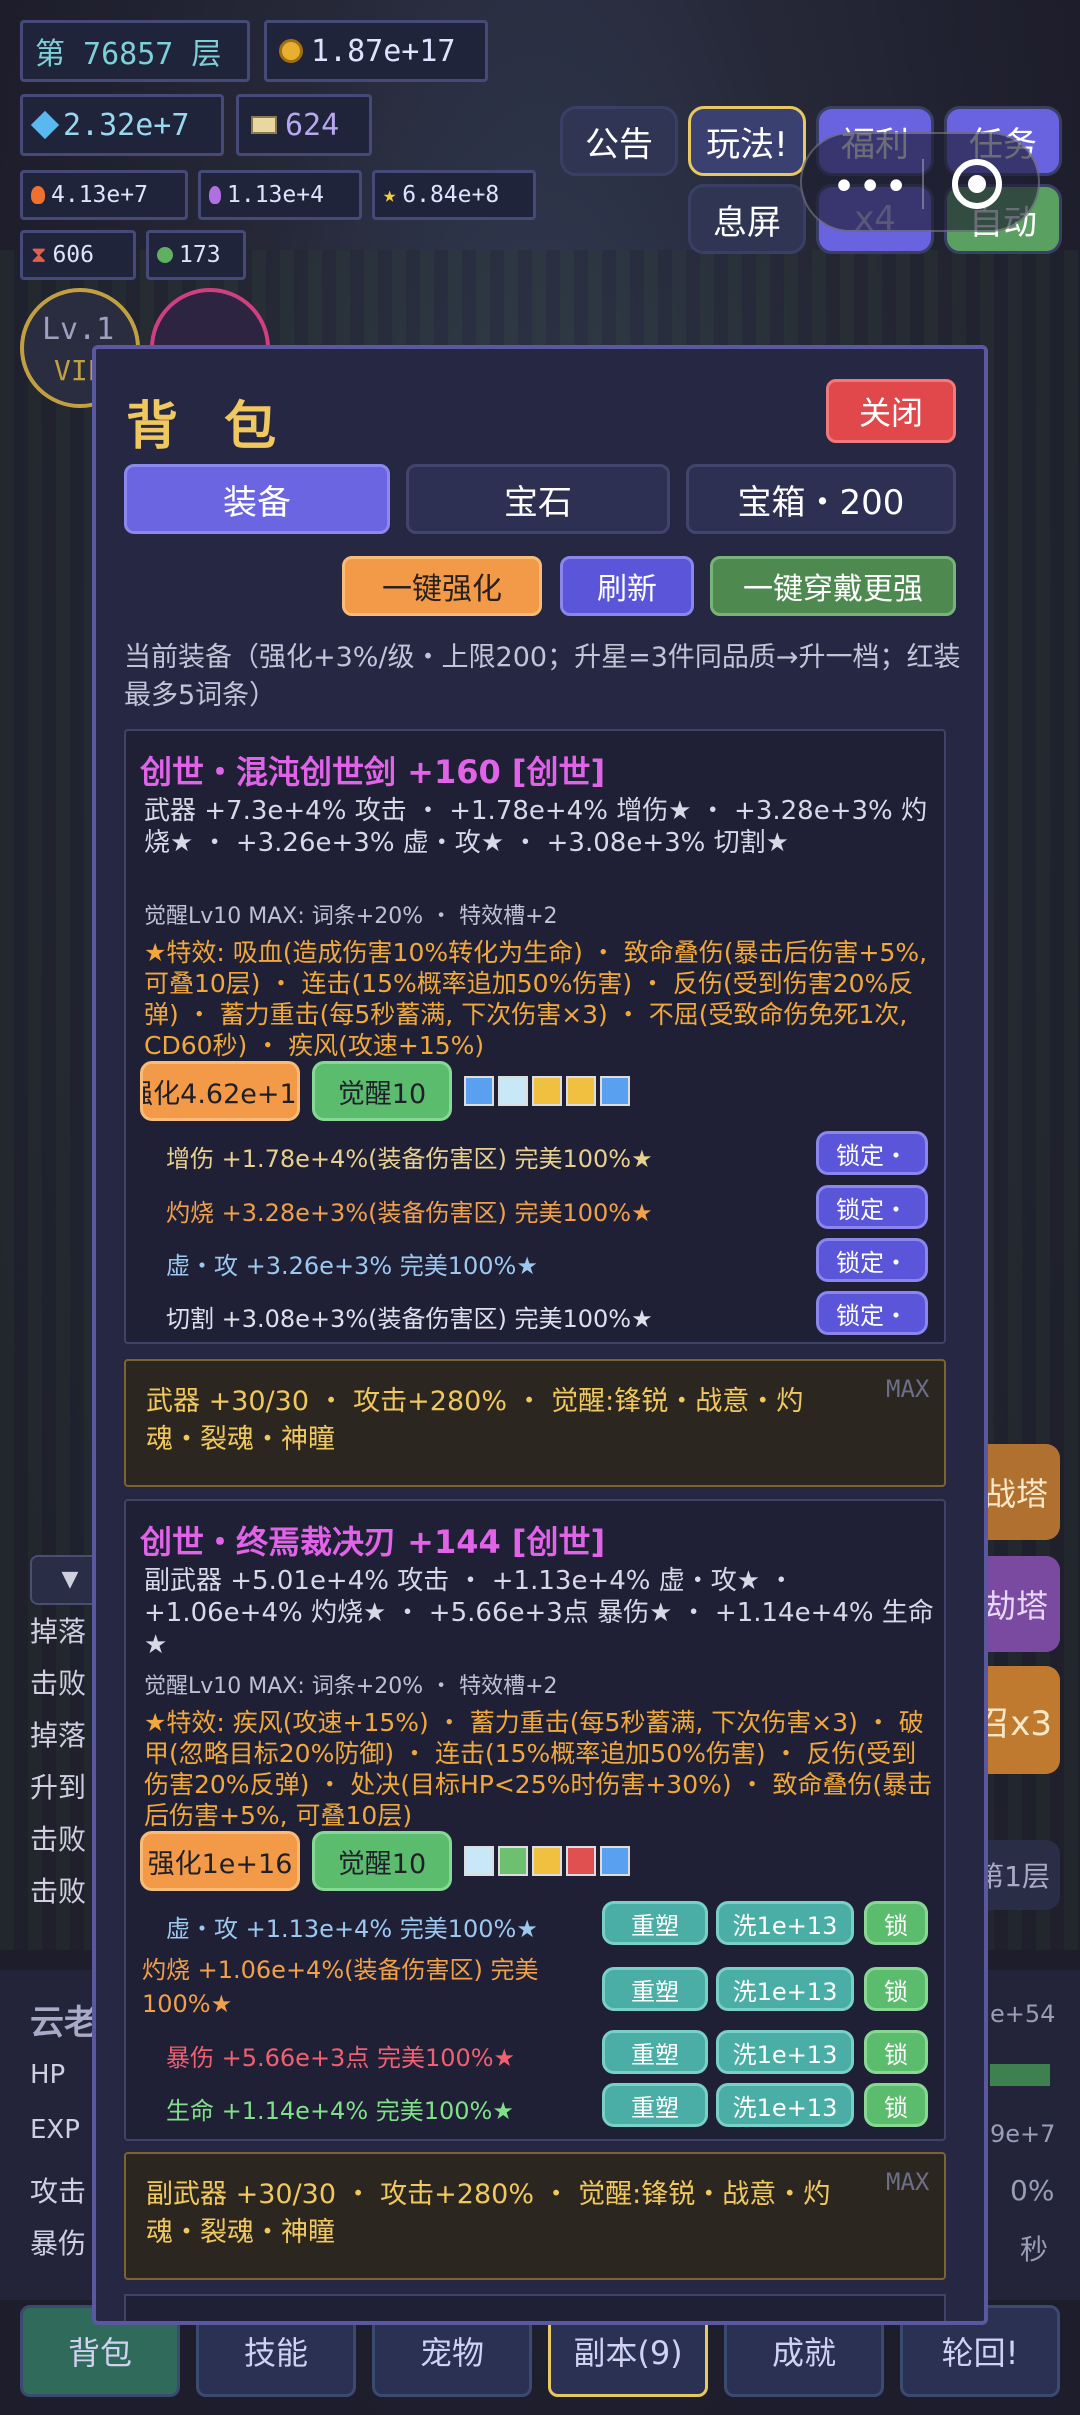 This screenshot has width=1080, height=2415. What do you see at coordinates (58, 1766) in the screenshot?
I see `side-log: 掉落 击败 掉落 升到 击败 击败` at bounding box center [58, 1766].